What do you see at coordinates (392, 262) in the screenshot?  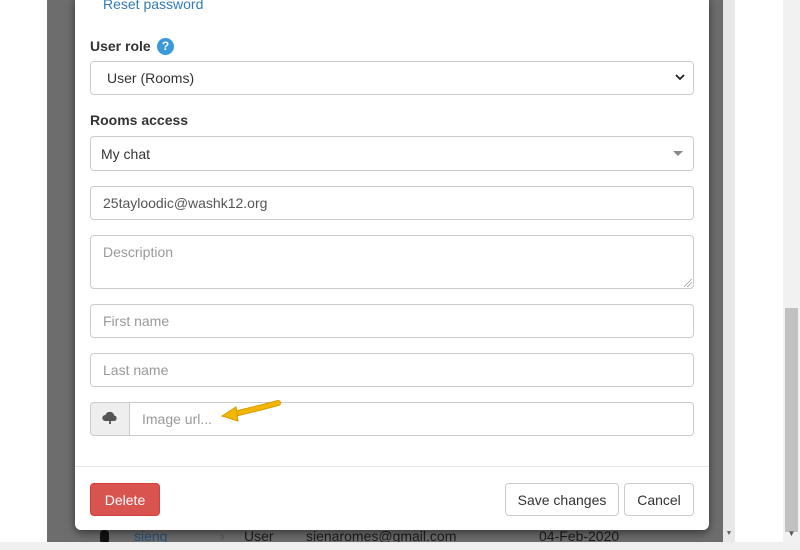 I see `description-field` at bounding box center [392, 262].